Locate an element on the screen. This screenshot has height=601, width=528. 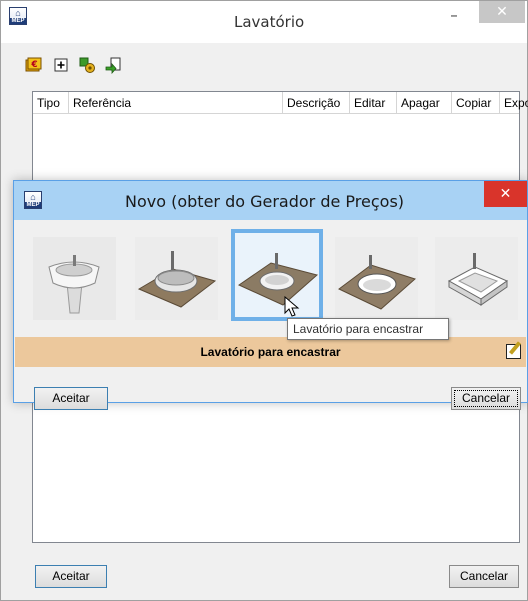
dialog-accept-button: Aceitar is located at coordinates (71, 398).